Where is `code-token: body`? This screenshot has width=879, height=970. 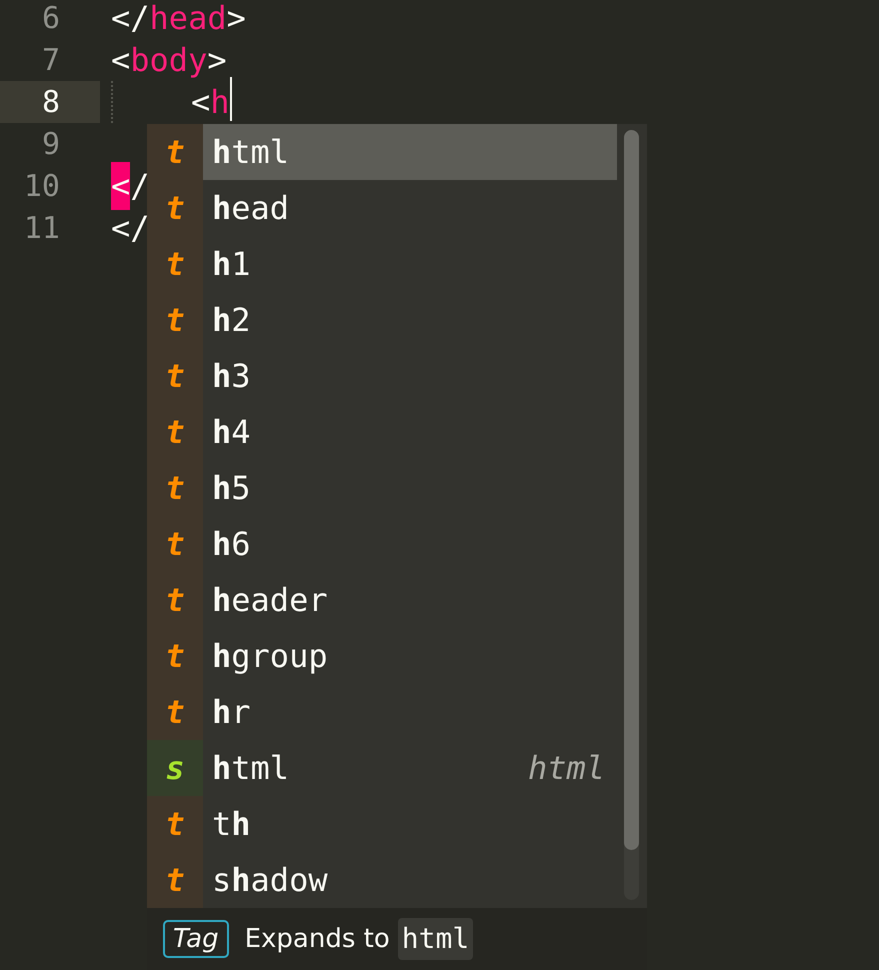
code-token: body is located at coordinates (169, 60).